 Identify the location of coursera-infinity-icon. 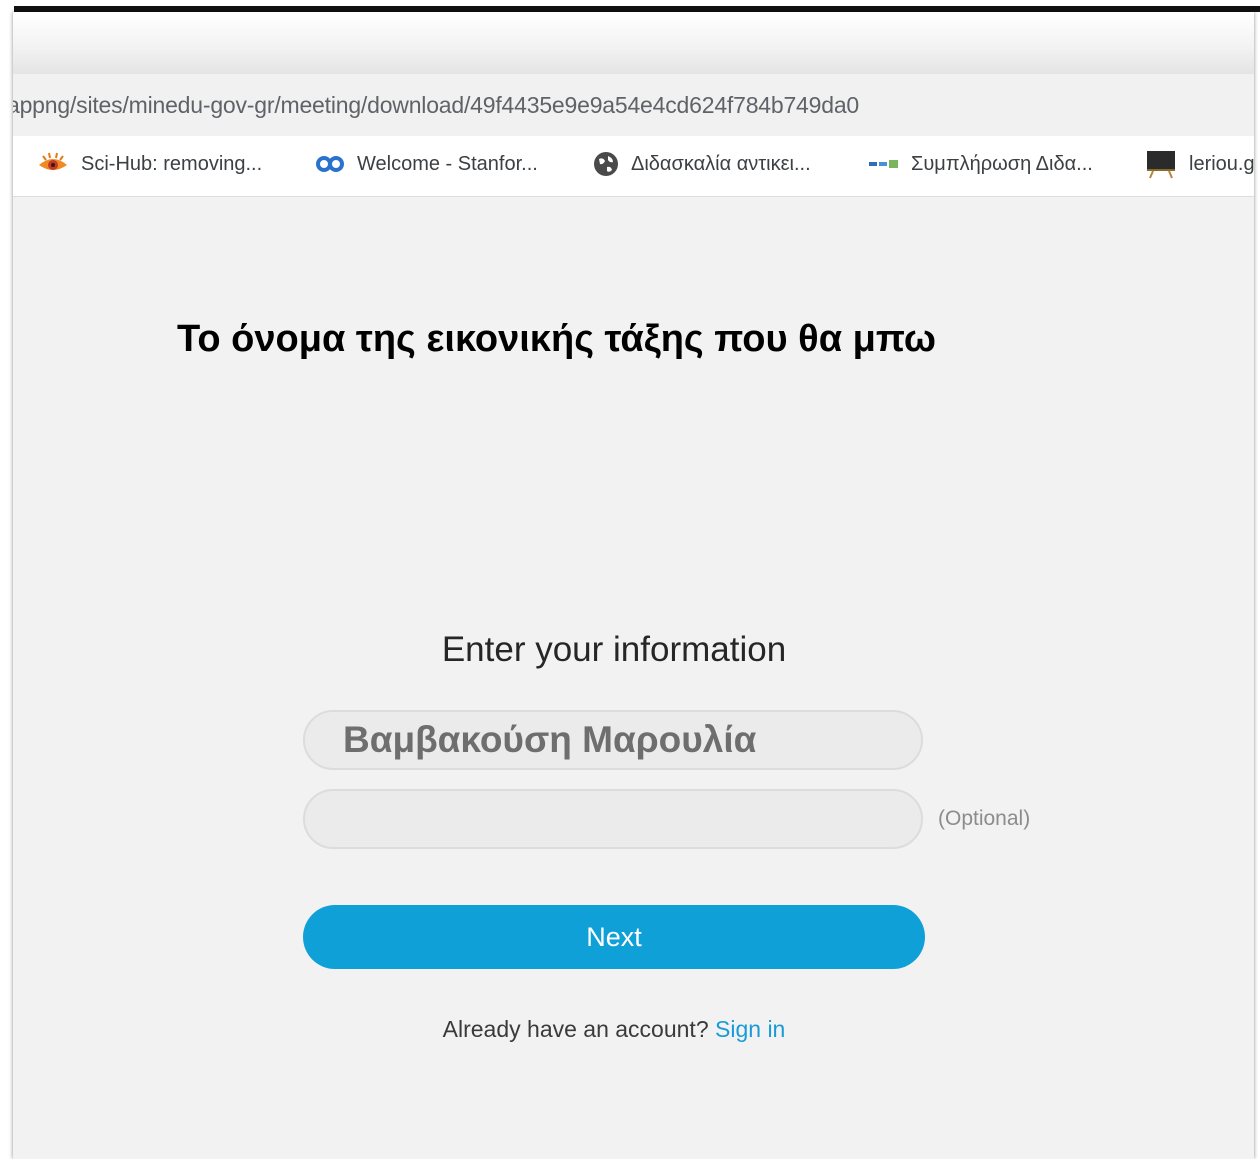
(330, 164).